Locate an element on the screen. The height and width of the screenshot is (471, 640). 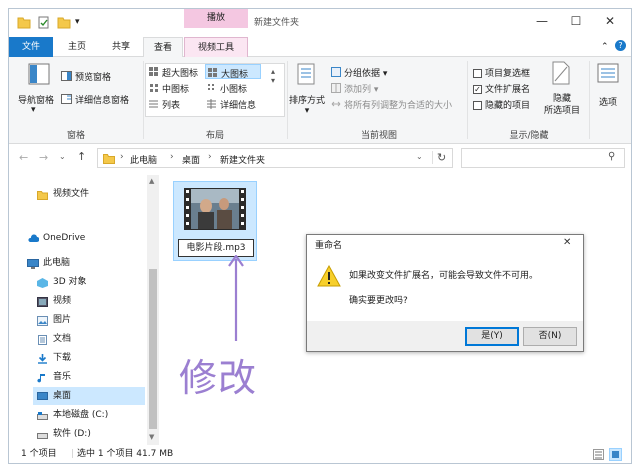
size-columns-button: 将所有列调整为合适的大小 is located at coordinates (391, 105).